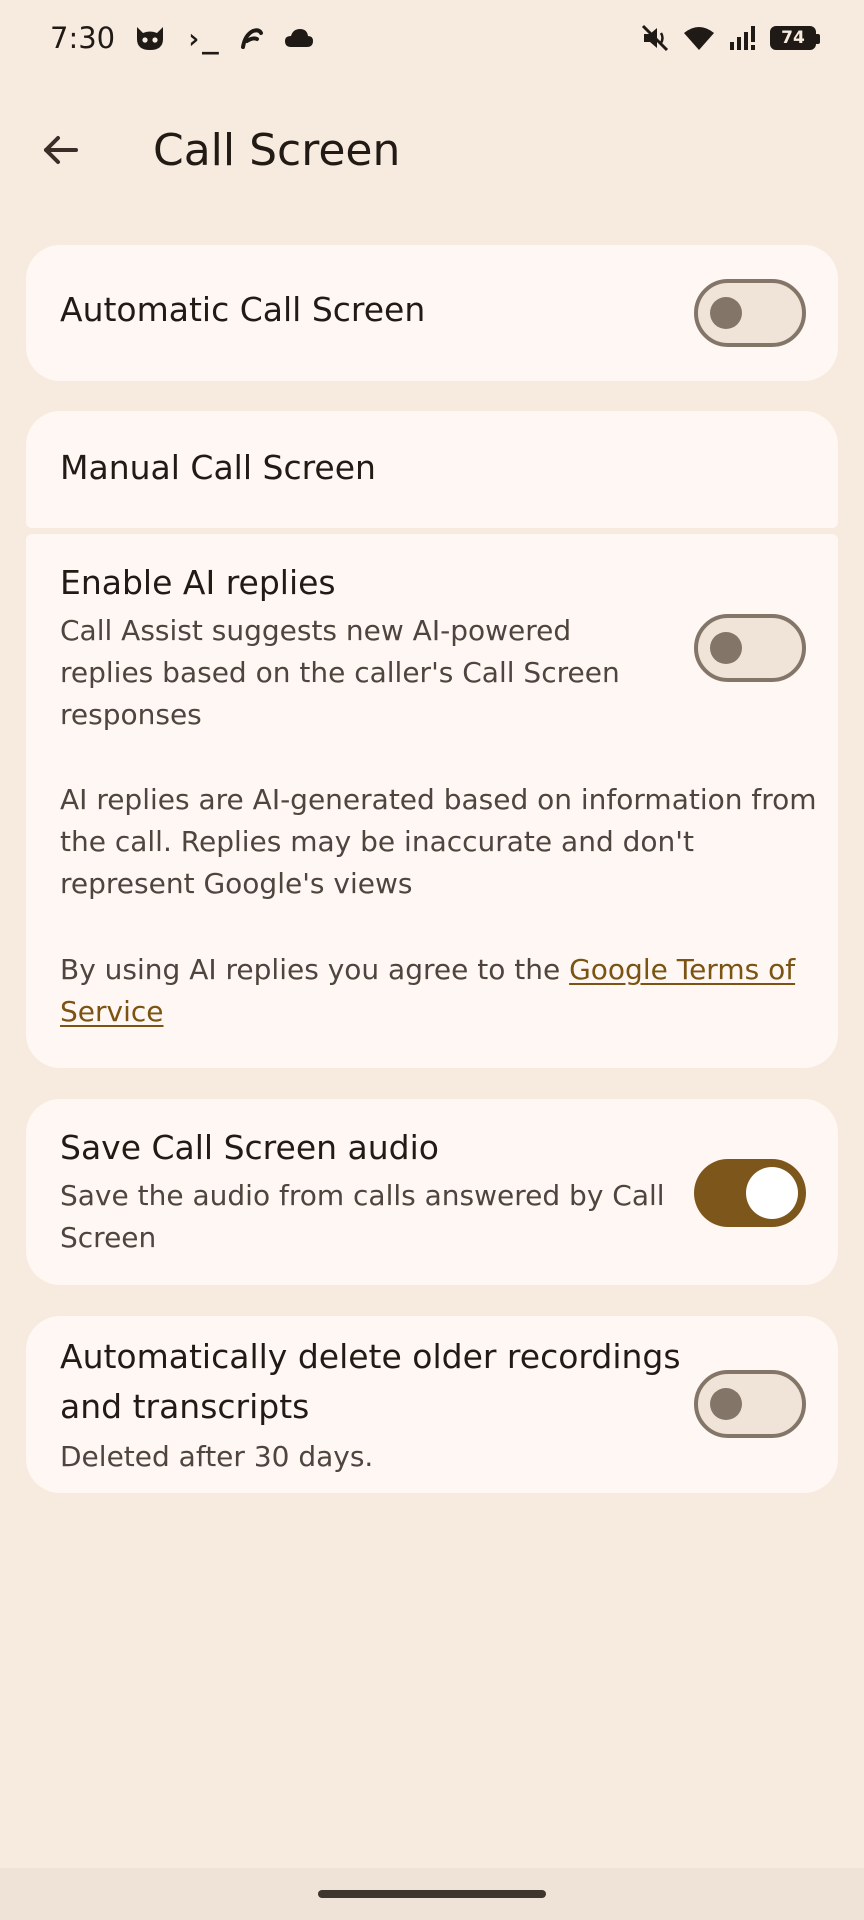 This screenshot has height=1920, width=864. Describe the element at coordinates (432, 313) in the screenshot. I see `automatic-call-screen-row: Automatic Call Screen` at that location.